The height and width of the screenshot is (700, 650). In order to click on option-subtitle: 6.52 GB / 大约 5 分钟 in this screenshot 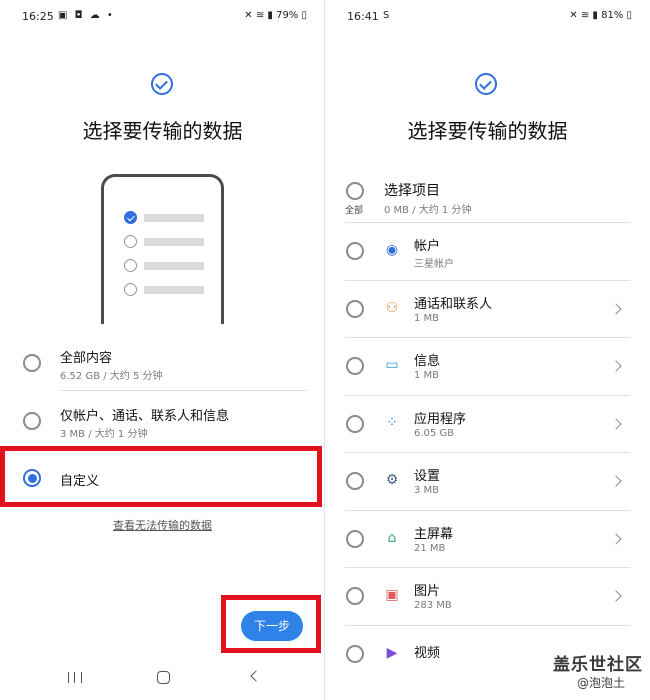, I will do `click(111, 376)`.